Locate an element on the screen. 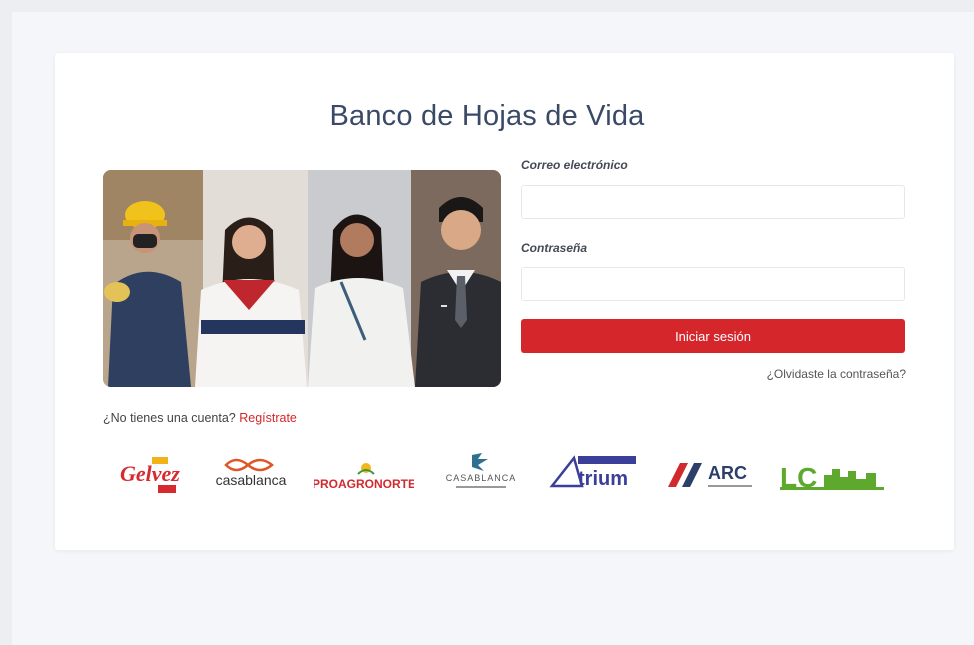  forgot-password-link: ¿Olvidaste la contraseña? is located at coordinates (836, 374).